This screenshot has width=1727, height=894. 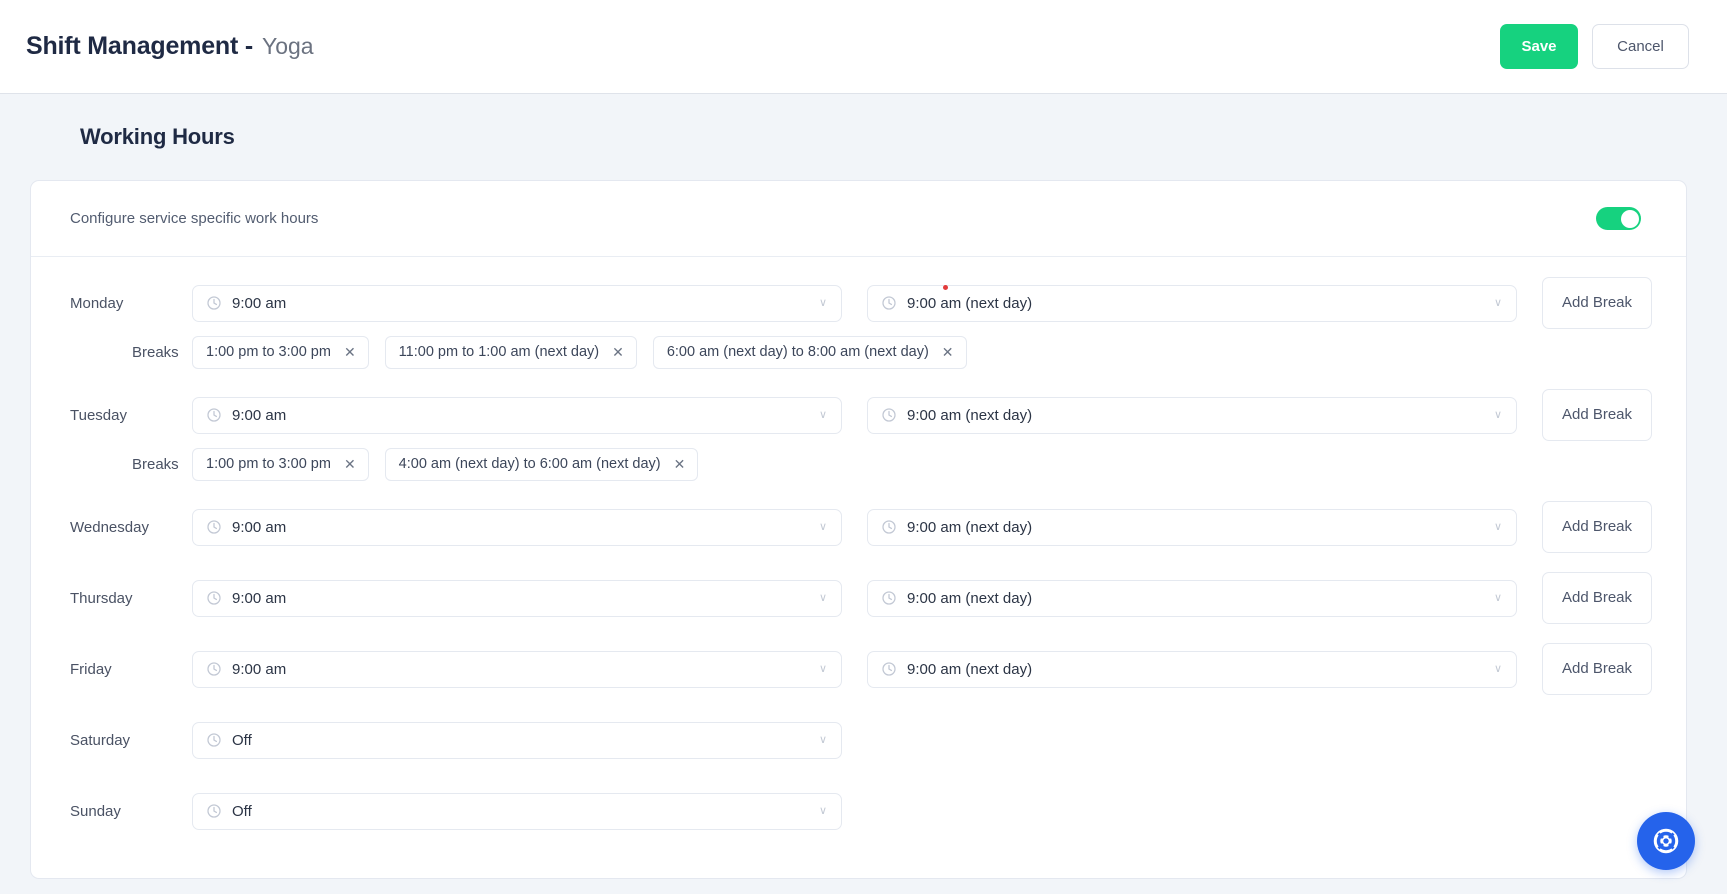 What do you see at coordinates (1539, 46) in the screenshot?
I see `save-button: Save` at bounding box center [1539, 46].